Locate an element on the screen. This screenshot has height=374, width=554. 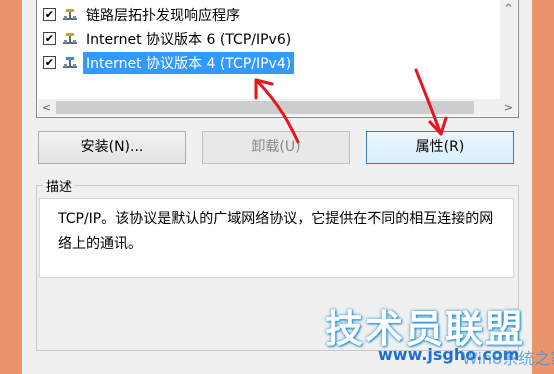
arrow-to-properties-icon is located at coordinates (431, 102).